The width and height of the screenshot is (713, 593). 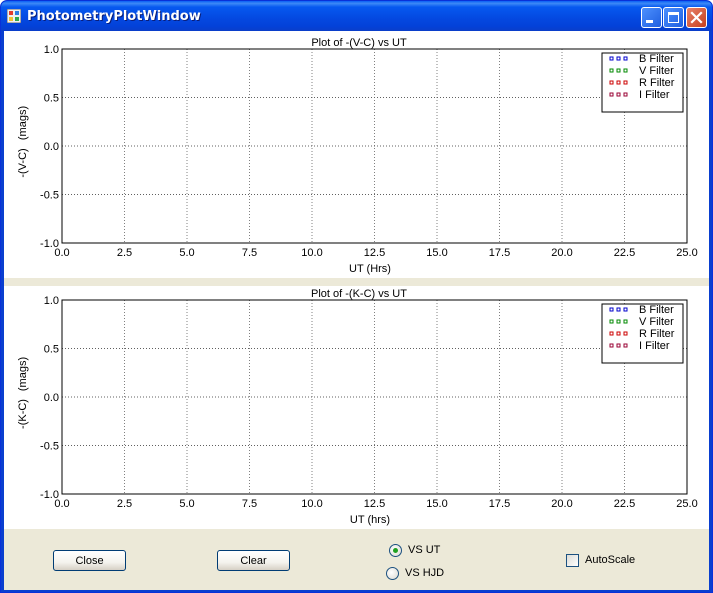 What do you see at coordinates (89, 560) in the screenshot?
I see `close-button: Close` at bounding box center [89, 560].